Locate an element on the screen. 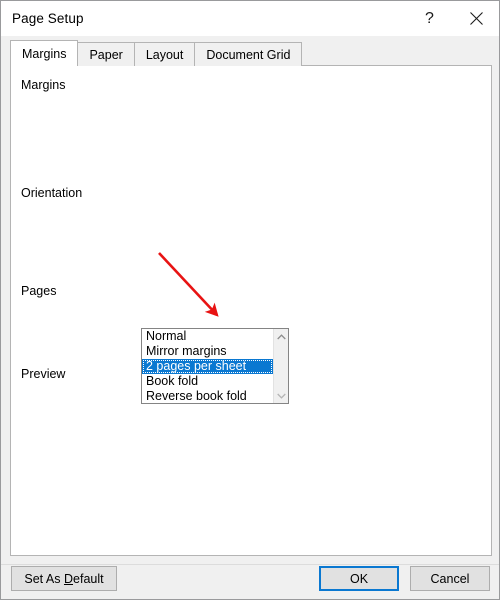 Image resolution: width=500 pixels, height=600 pixels. close-button is located at coordinates (476, 18).